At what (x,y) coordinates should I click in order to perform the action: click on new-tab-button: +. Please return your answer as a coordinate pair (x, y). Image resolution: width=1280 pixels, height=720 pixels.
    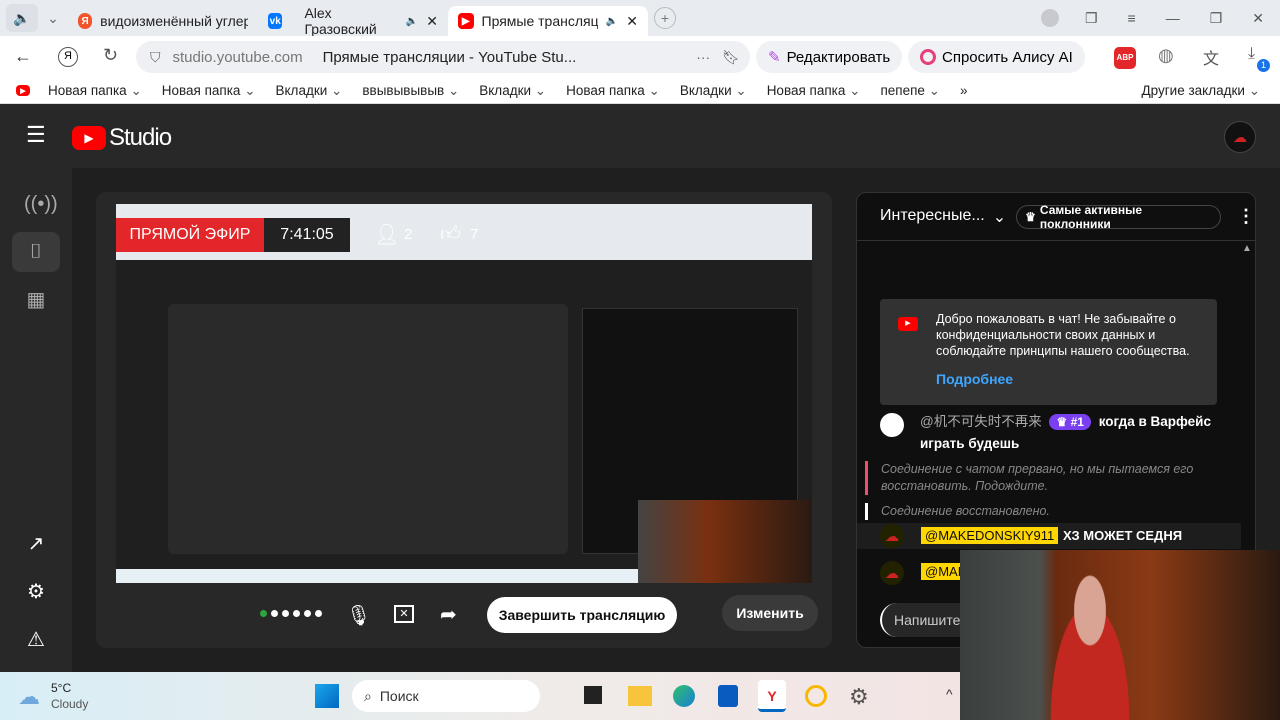
    Looking at the image, I should click on (665, 18).